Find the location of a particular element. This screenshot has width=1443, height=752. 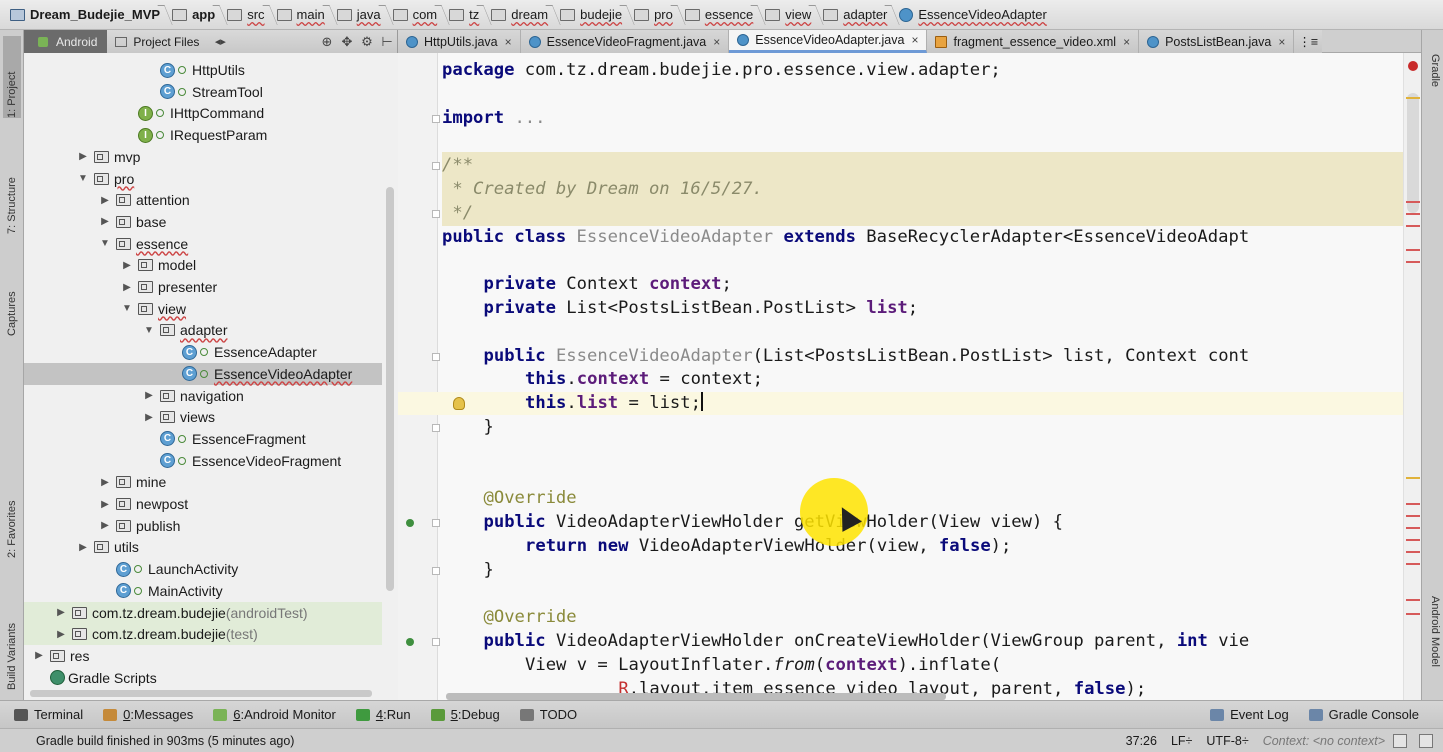

tree-item: ▶ com.tz.dream.budejie (test) is located at coordinates (203, 634).